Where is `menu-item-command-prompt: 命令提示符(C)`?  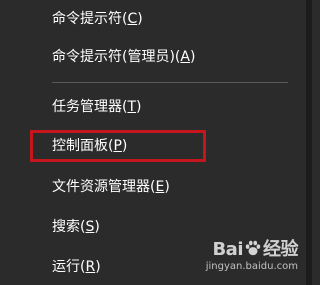
menu-item-command-prompt: 命令提示符(C) is located at coordinates (150, 19).